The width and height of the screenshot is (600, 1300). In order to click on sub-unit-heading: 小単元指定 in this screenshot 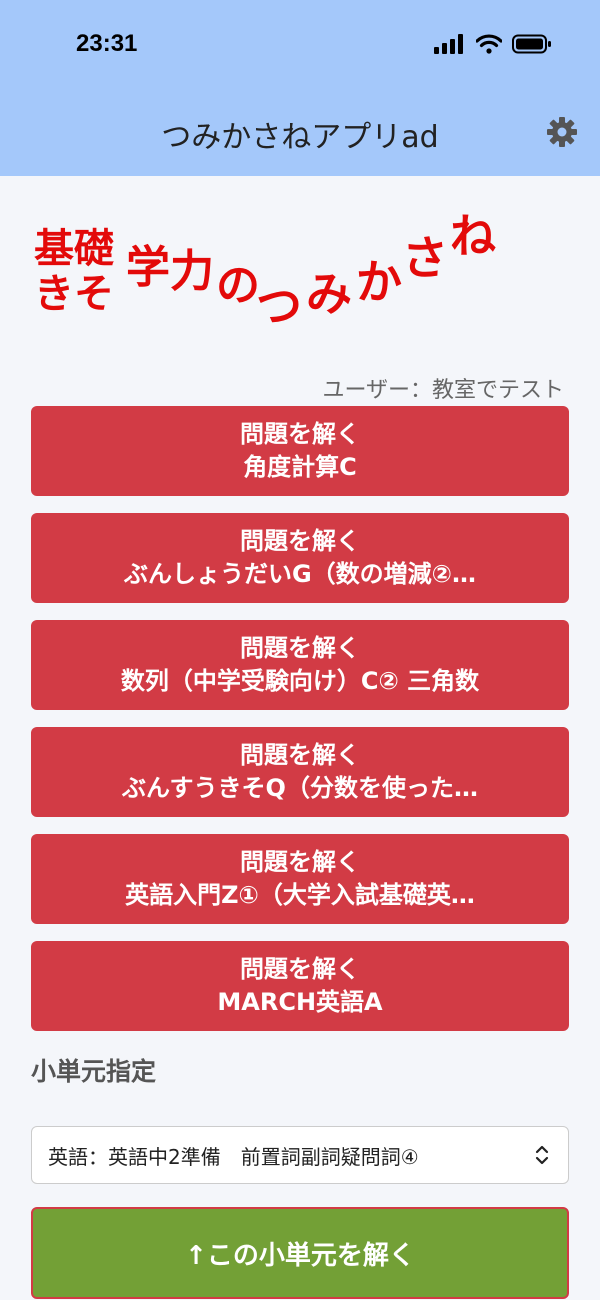, I will do `click(94, 1071)`.